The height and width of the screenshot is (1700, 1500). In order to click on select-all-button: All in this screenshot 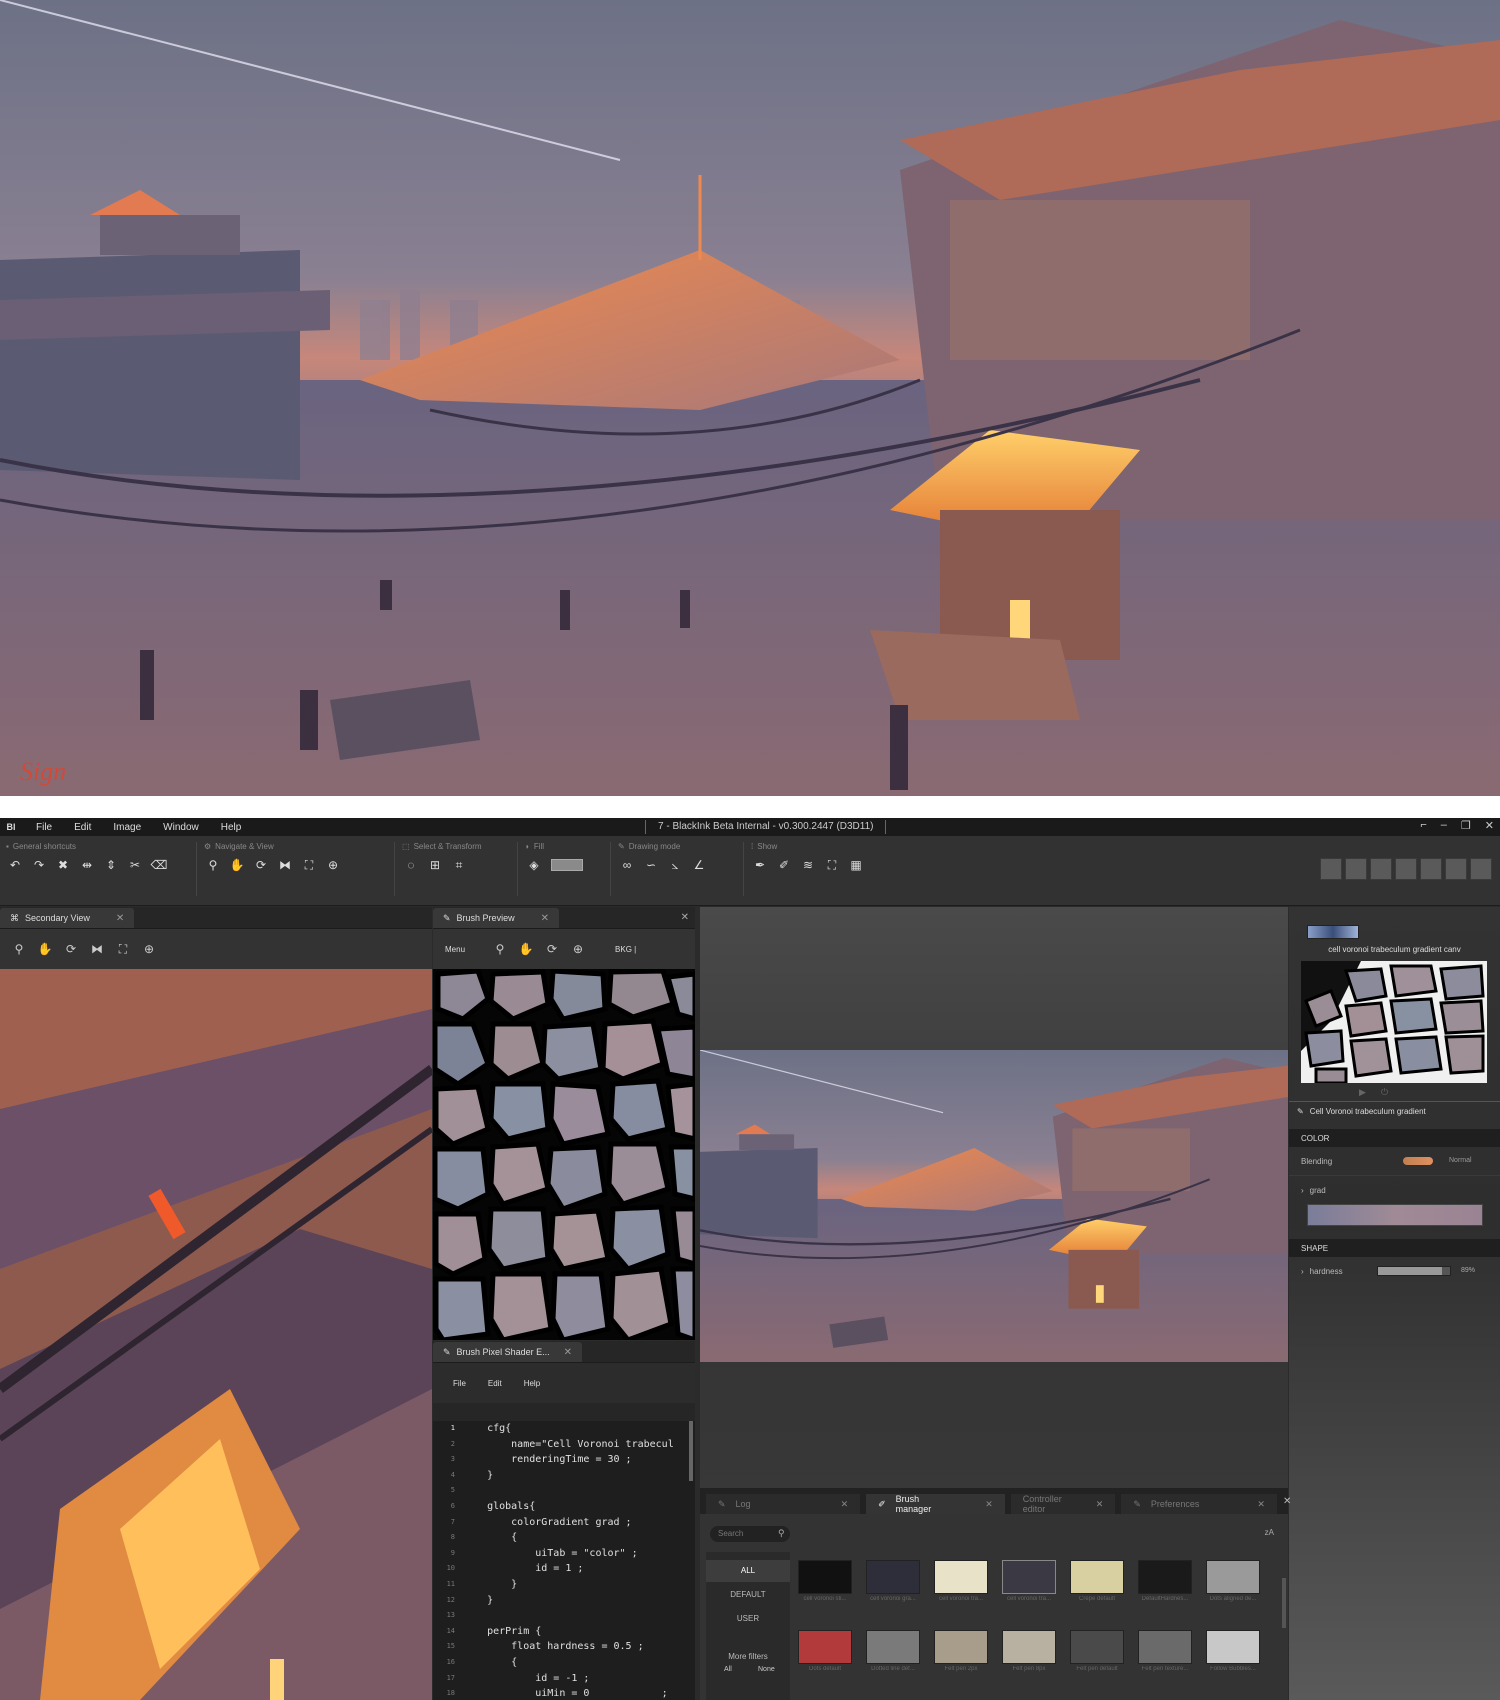, I will do `click(728, 1669)`.